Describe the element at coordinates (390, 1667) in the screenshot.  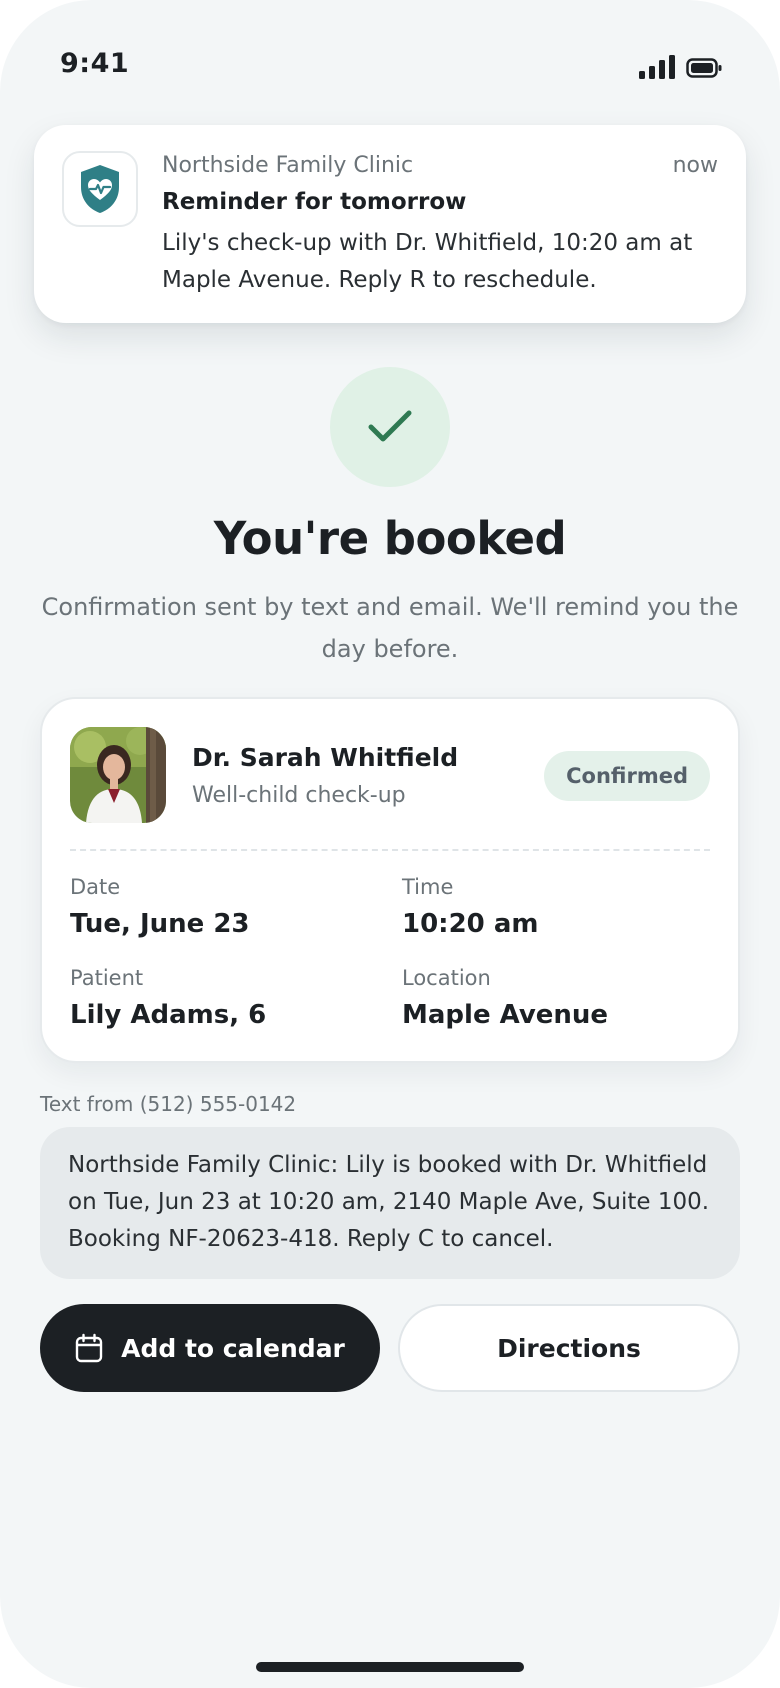
I see `home-indicator` at that location.